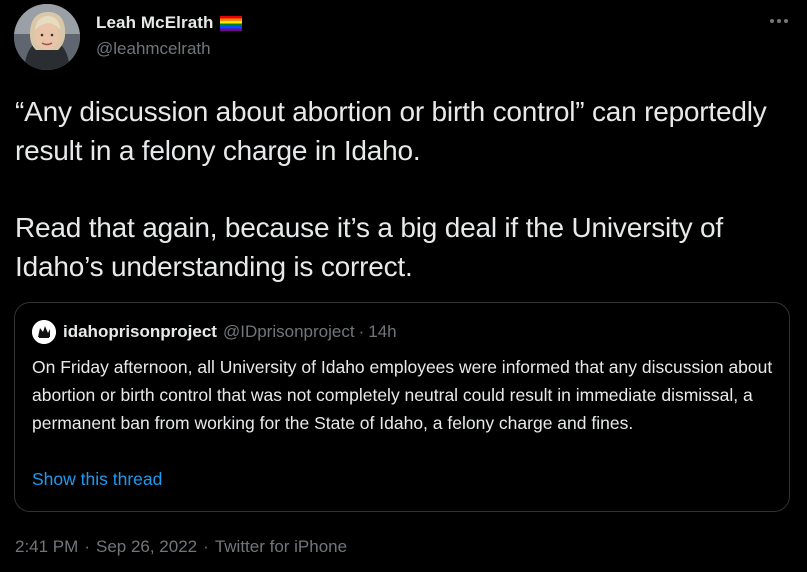  What do you see at coordinates (153, 49) in the screenshot?
I see `author-handle: @leahmcelrath` at bounding box center [153, 49].